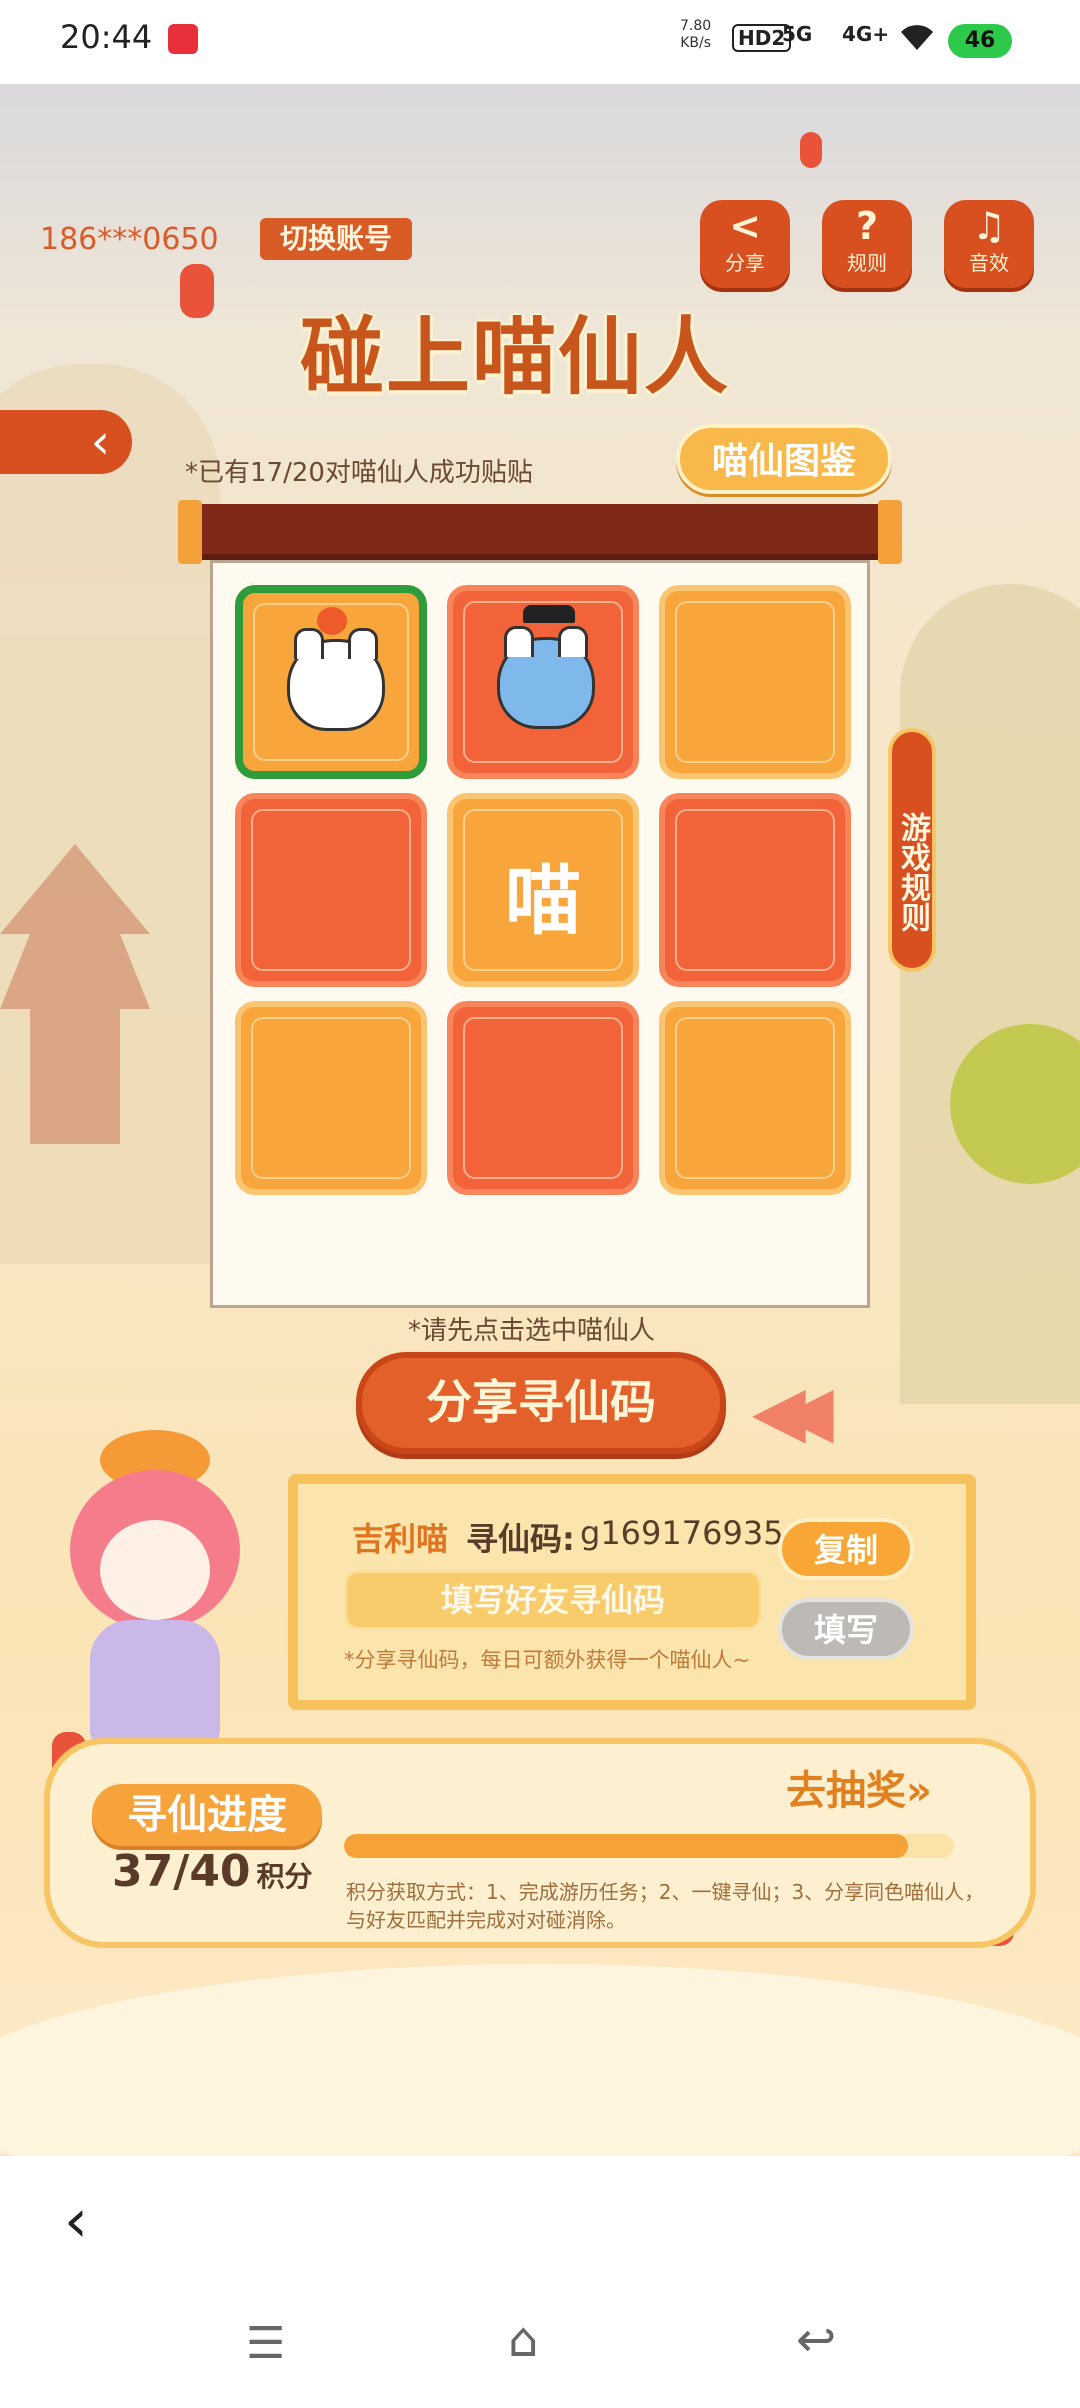 This screenshot has width=1080, height=2408. Describe the element at coordinates (784, 459) in the screenshot. I see `atlas-button: 喵仙图鉴` at that location.